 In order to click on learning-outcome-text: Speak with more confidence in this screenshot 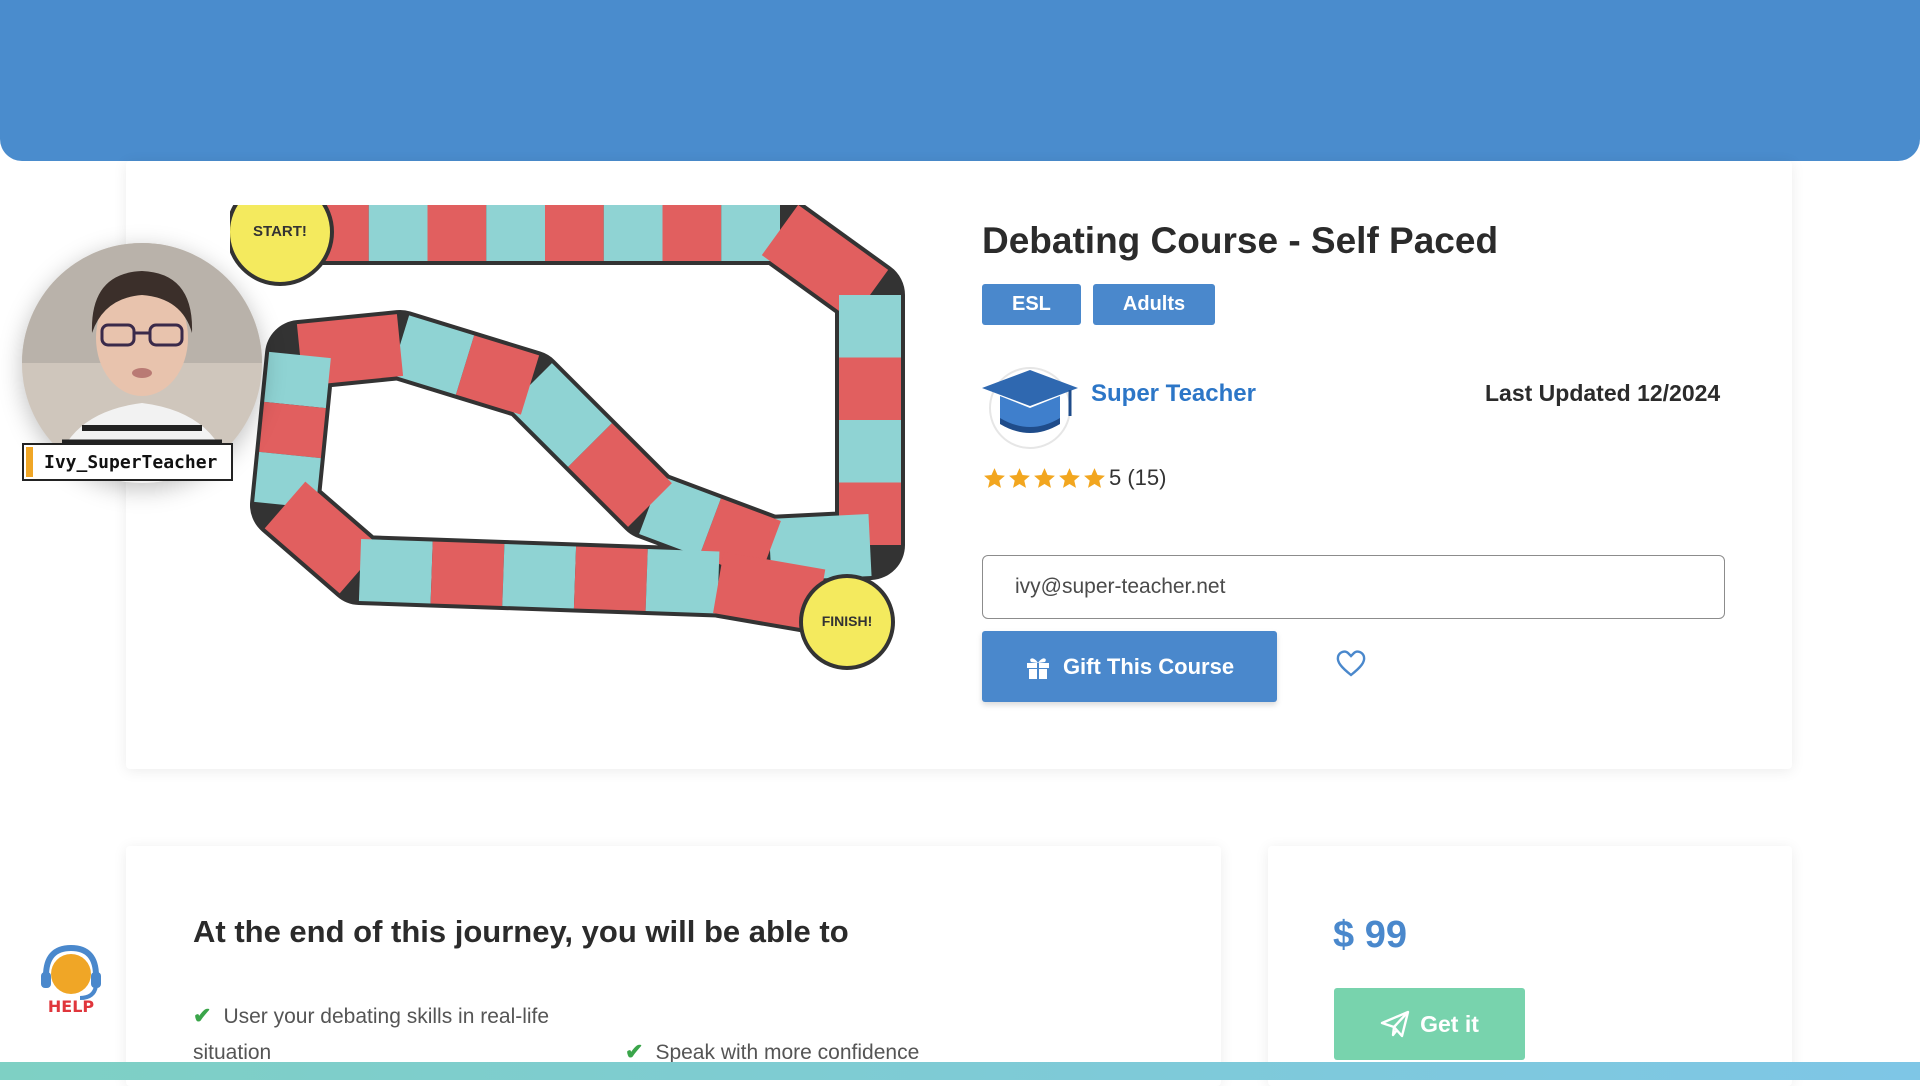, I will do `click(787, 1052)`.